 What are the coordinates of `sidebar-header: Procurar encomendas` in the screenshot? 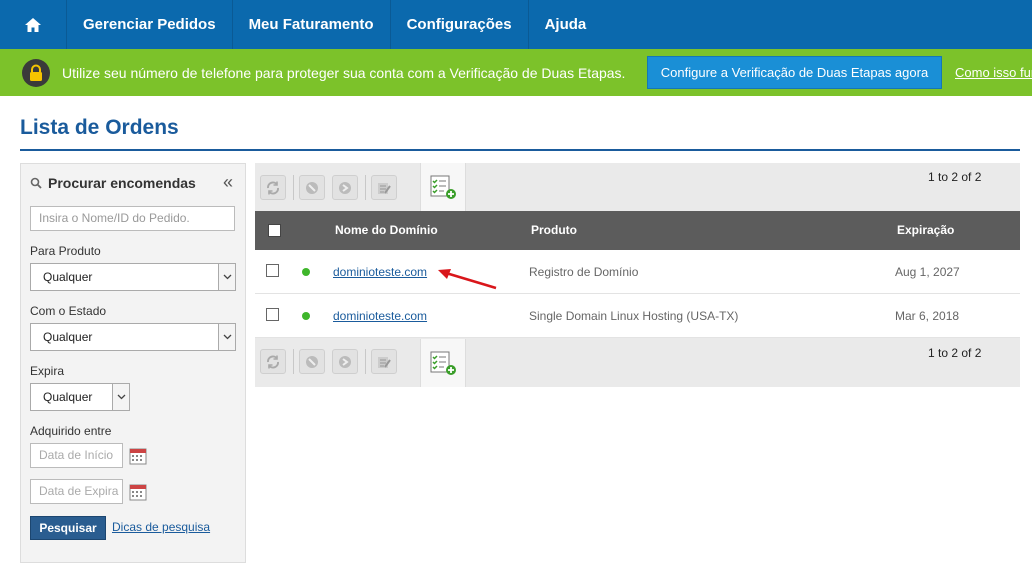 It's located at (113, 183).